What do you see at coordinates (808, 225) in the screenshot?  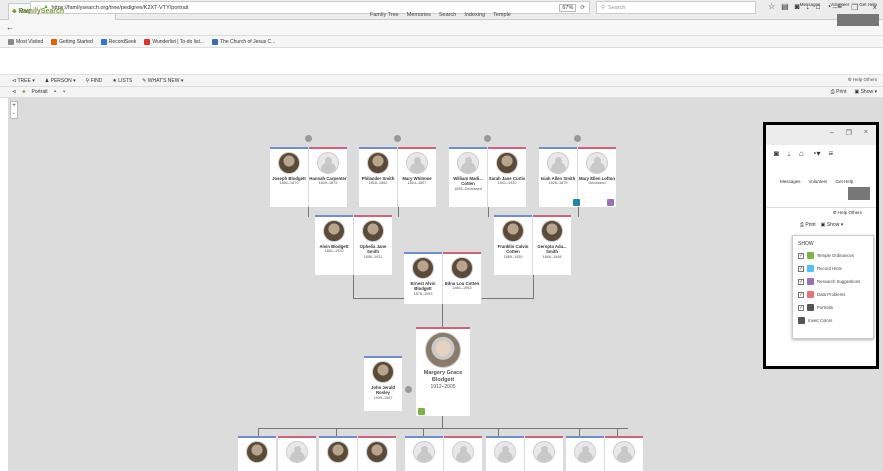 I see `popup-print-button: ⎙ Print` at bounding box center [808, 225].